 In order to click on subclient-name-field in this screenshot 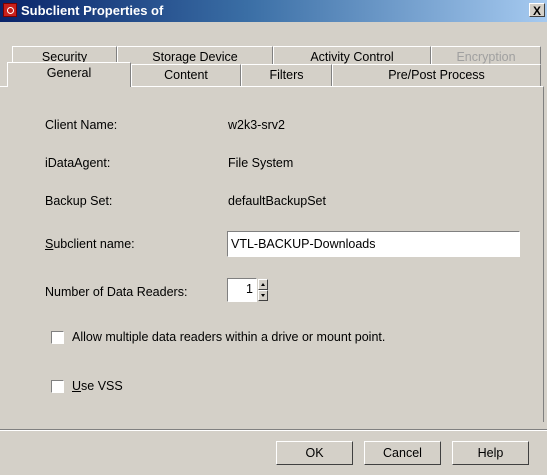, I will do `click(373, 244)`.